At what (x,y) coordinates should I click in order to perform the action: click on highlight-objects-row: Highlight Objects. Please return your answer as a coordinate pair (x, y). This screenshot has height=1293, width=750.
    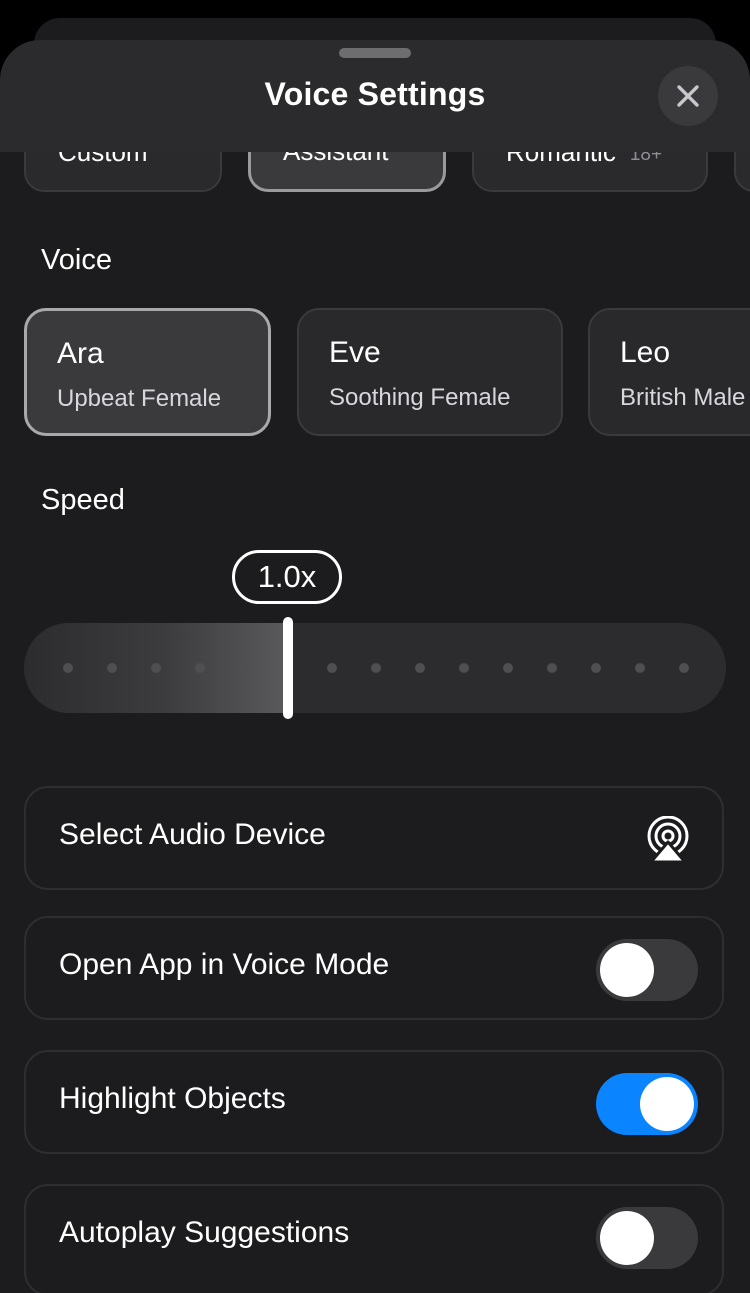
    Looking at the image, I should click on (374, 1102).